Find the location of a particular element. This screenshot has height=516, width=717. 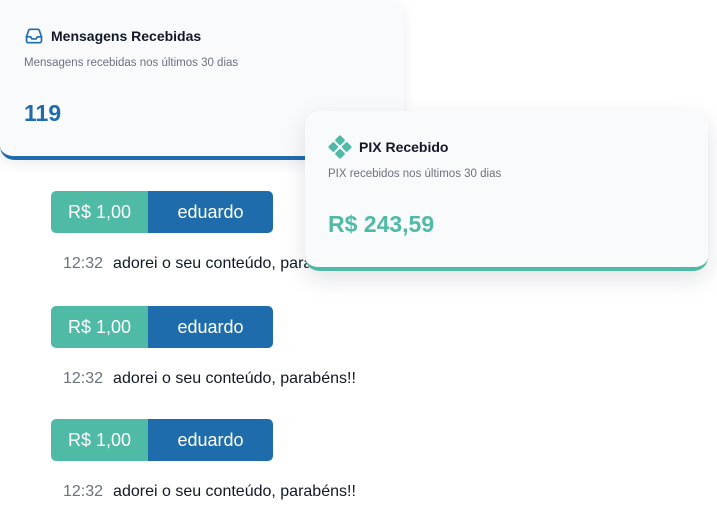

messages-count: 119 is located at coordinates (43, 113).